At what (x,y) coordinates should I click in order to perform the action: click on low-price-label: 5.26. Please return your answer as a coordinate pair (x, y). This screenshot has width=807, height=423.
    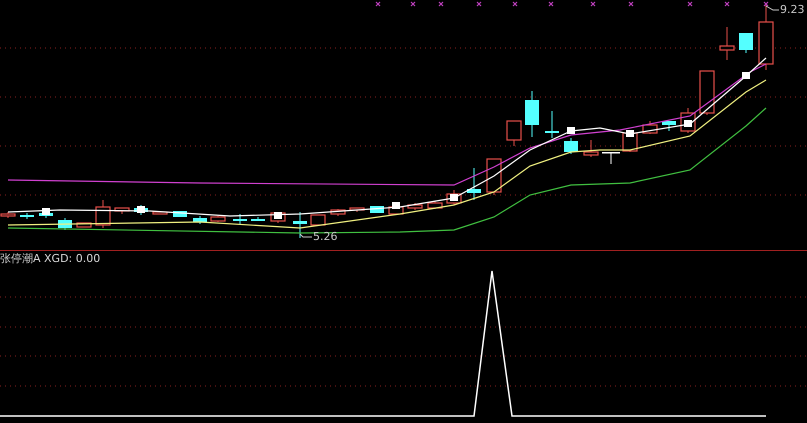
    Looking at the image, I should click on (325, 236).